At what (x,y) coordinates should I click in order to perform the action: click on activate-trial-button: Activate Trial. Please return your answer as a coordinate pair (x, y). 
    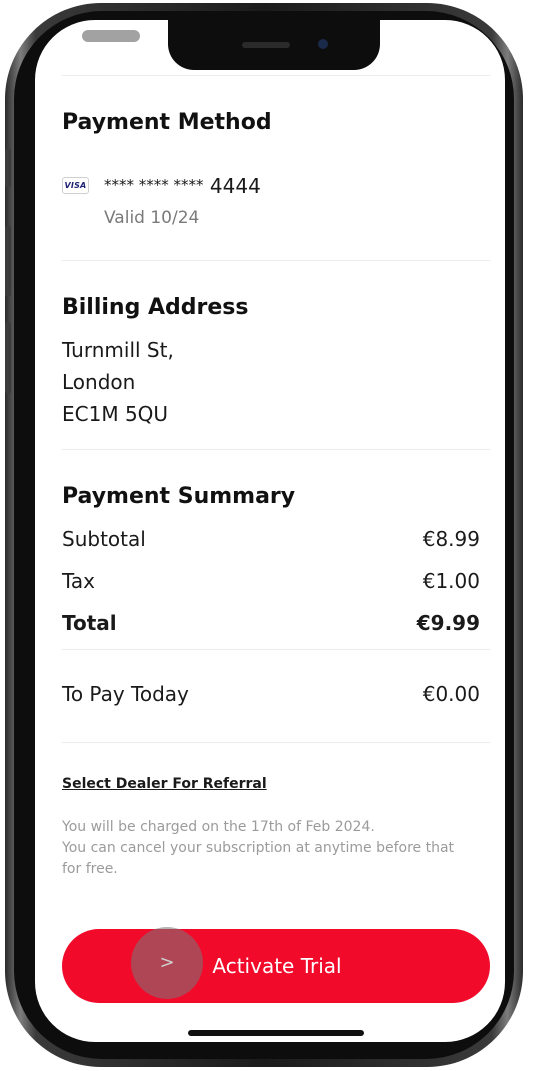
    Looking at the image, I should click on (276, 966).